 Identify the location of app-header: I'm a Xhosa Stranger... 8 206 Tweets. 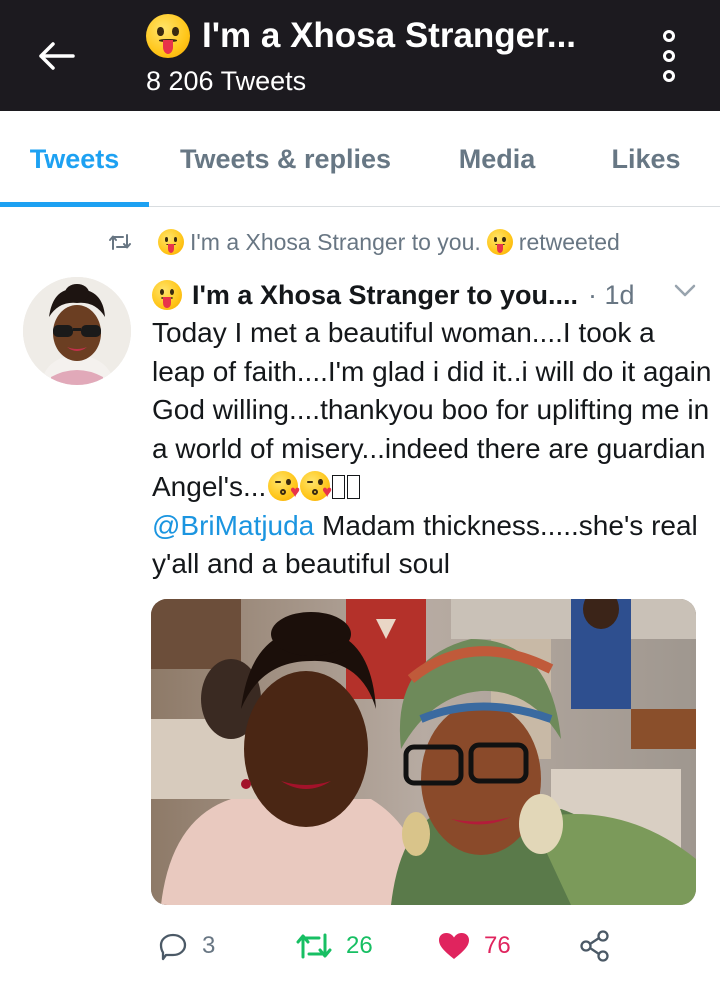
(360, 55).